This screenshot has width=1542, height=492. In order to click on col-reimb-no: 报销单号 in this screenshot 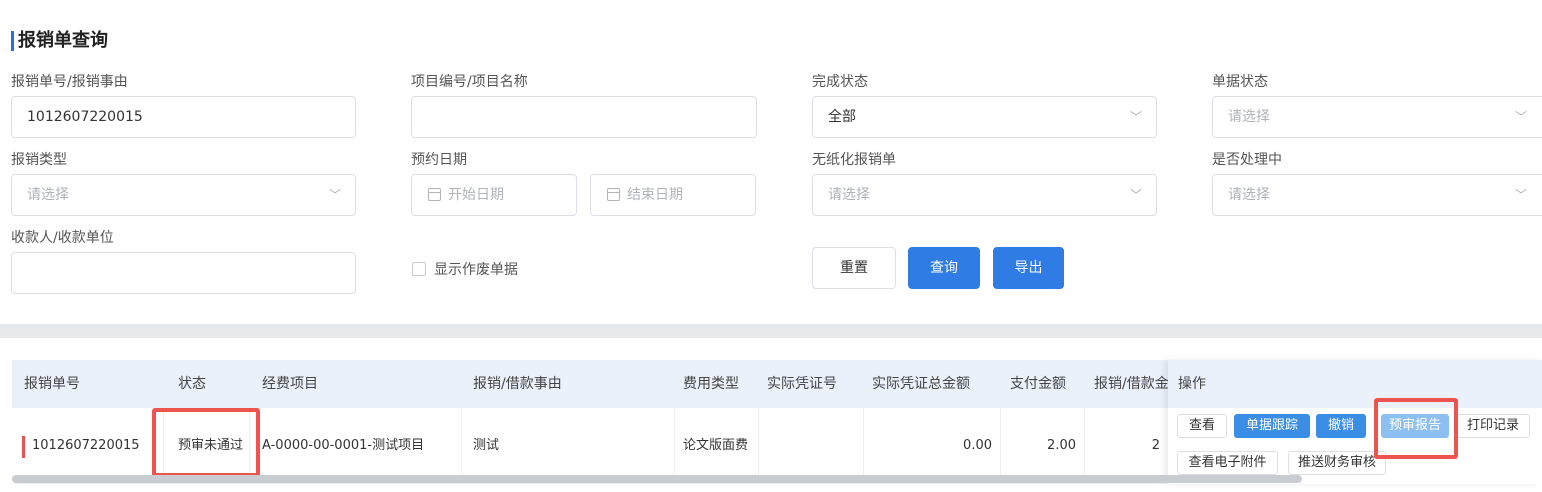, I will do `click(52, 384)`.